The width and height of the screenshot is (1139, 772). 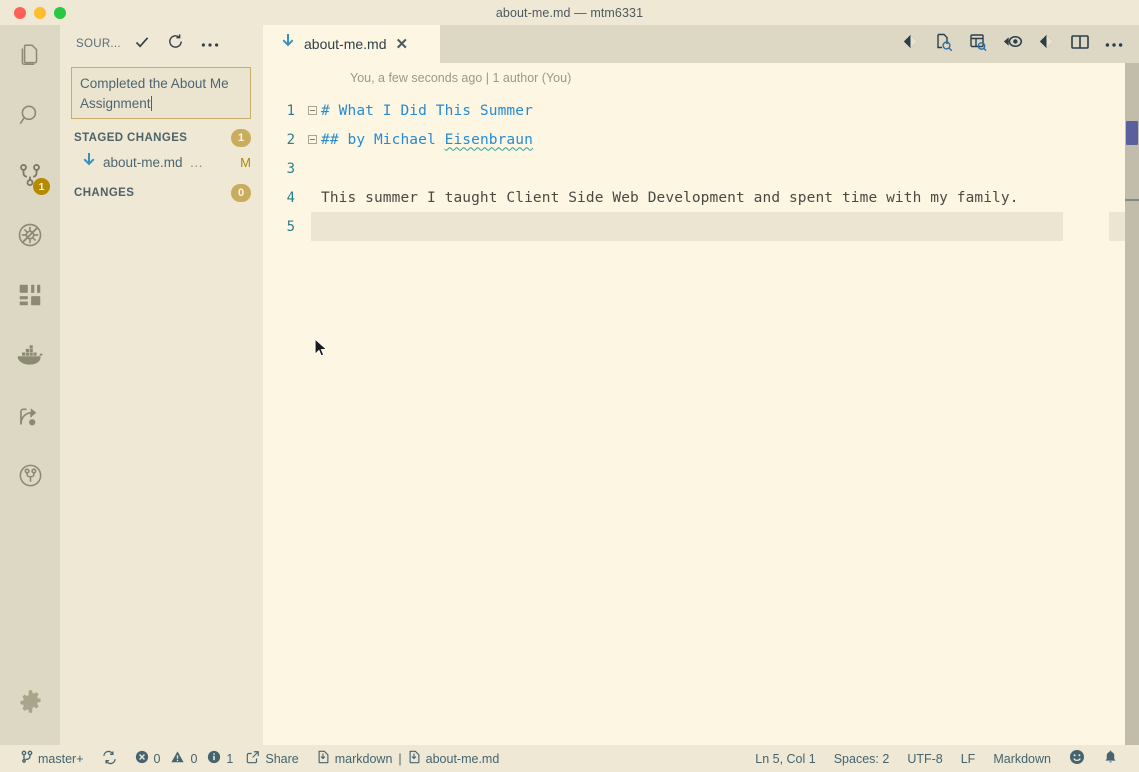 I want to click on gitlens-icon, so click(x=30, y=475).